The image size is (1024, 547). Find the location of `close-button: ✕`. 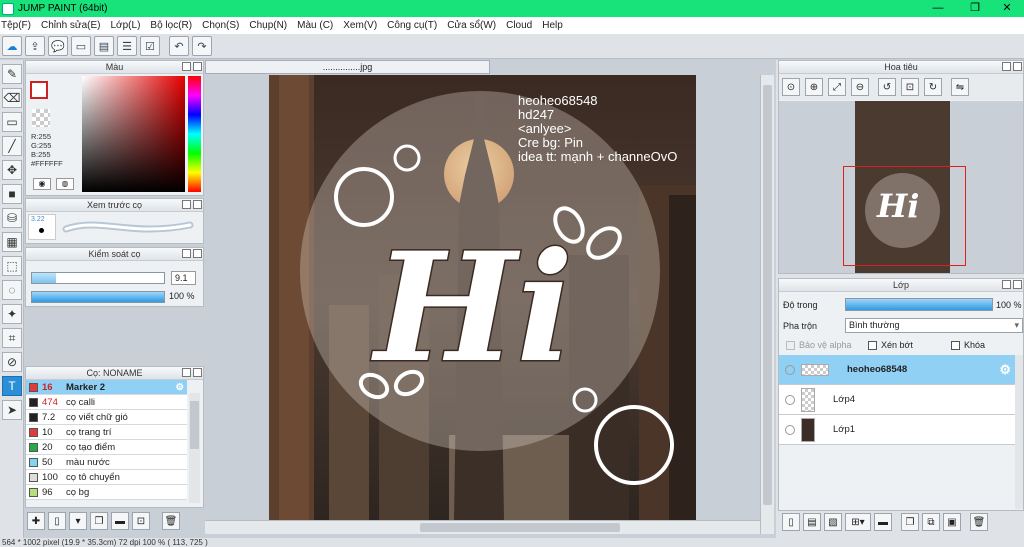

close-button: ✕ is located at coordinates (1007, 8).